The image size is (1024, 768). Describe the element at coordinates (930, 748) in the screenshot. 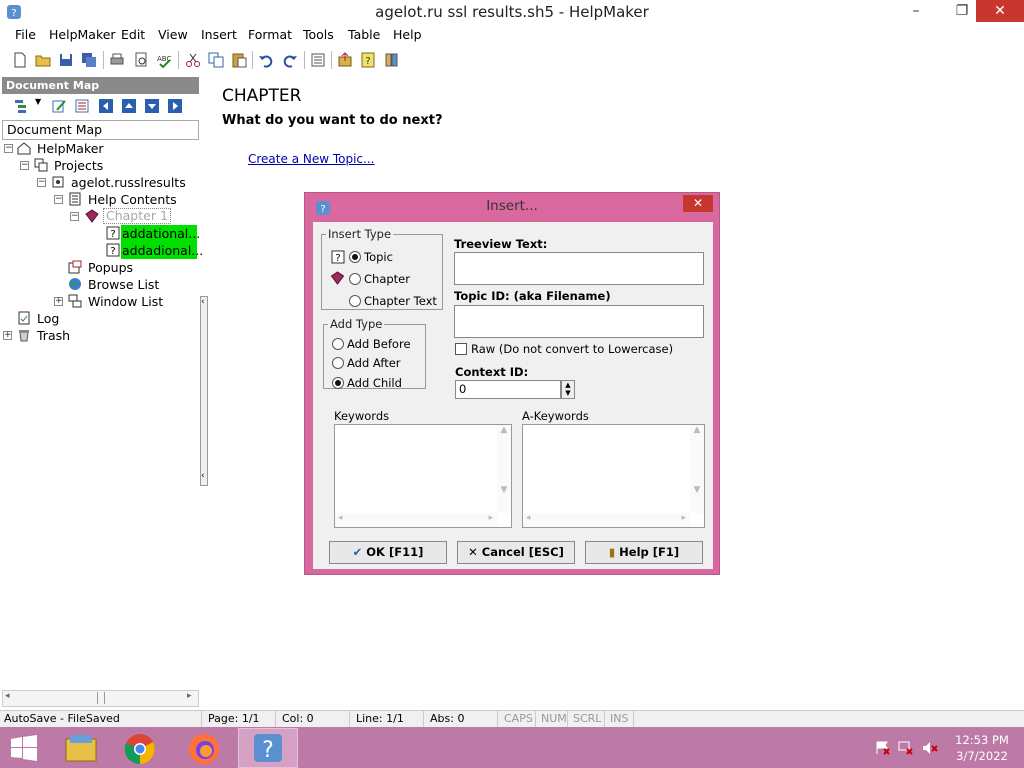

I see `volume-muted-icon` at that location.